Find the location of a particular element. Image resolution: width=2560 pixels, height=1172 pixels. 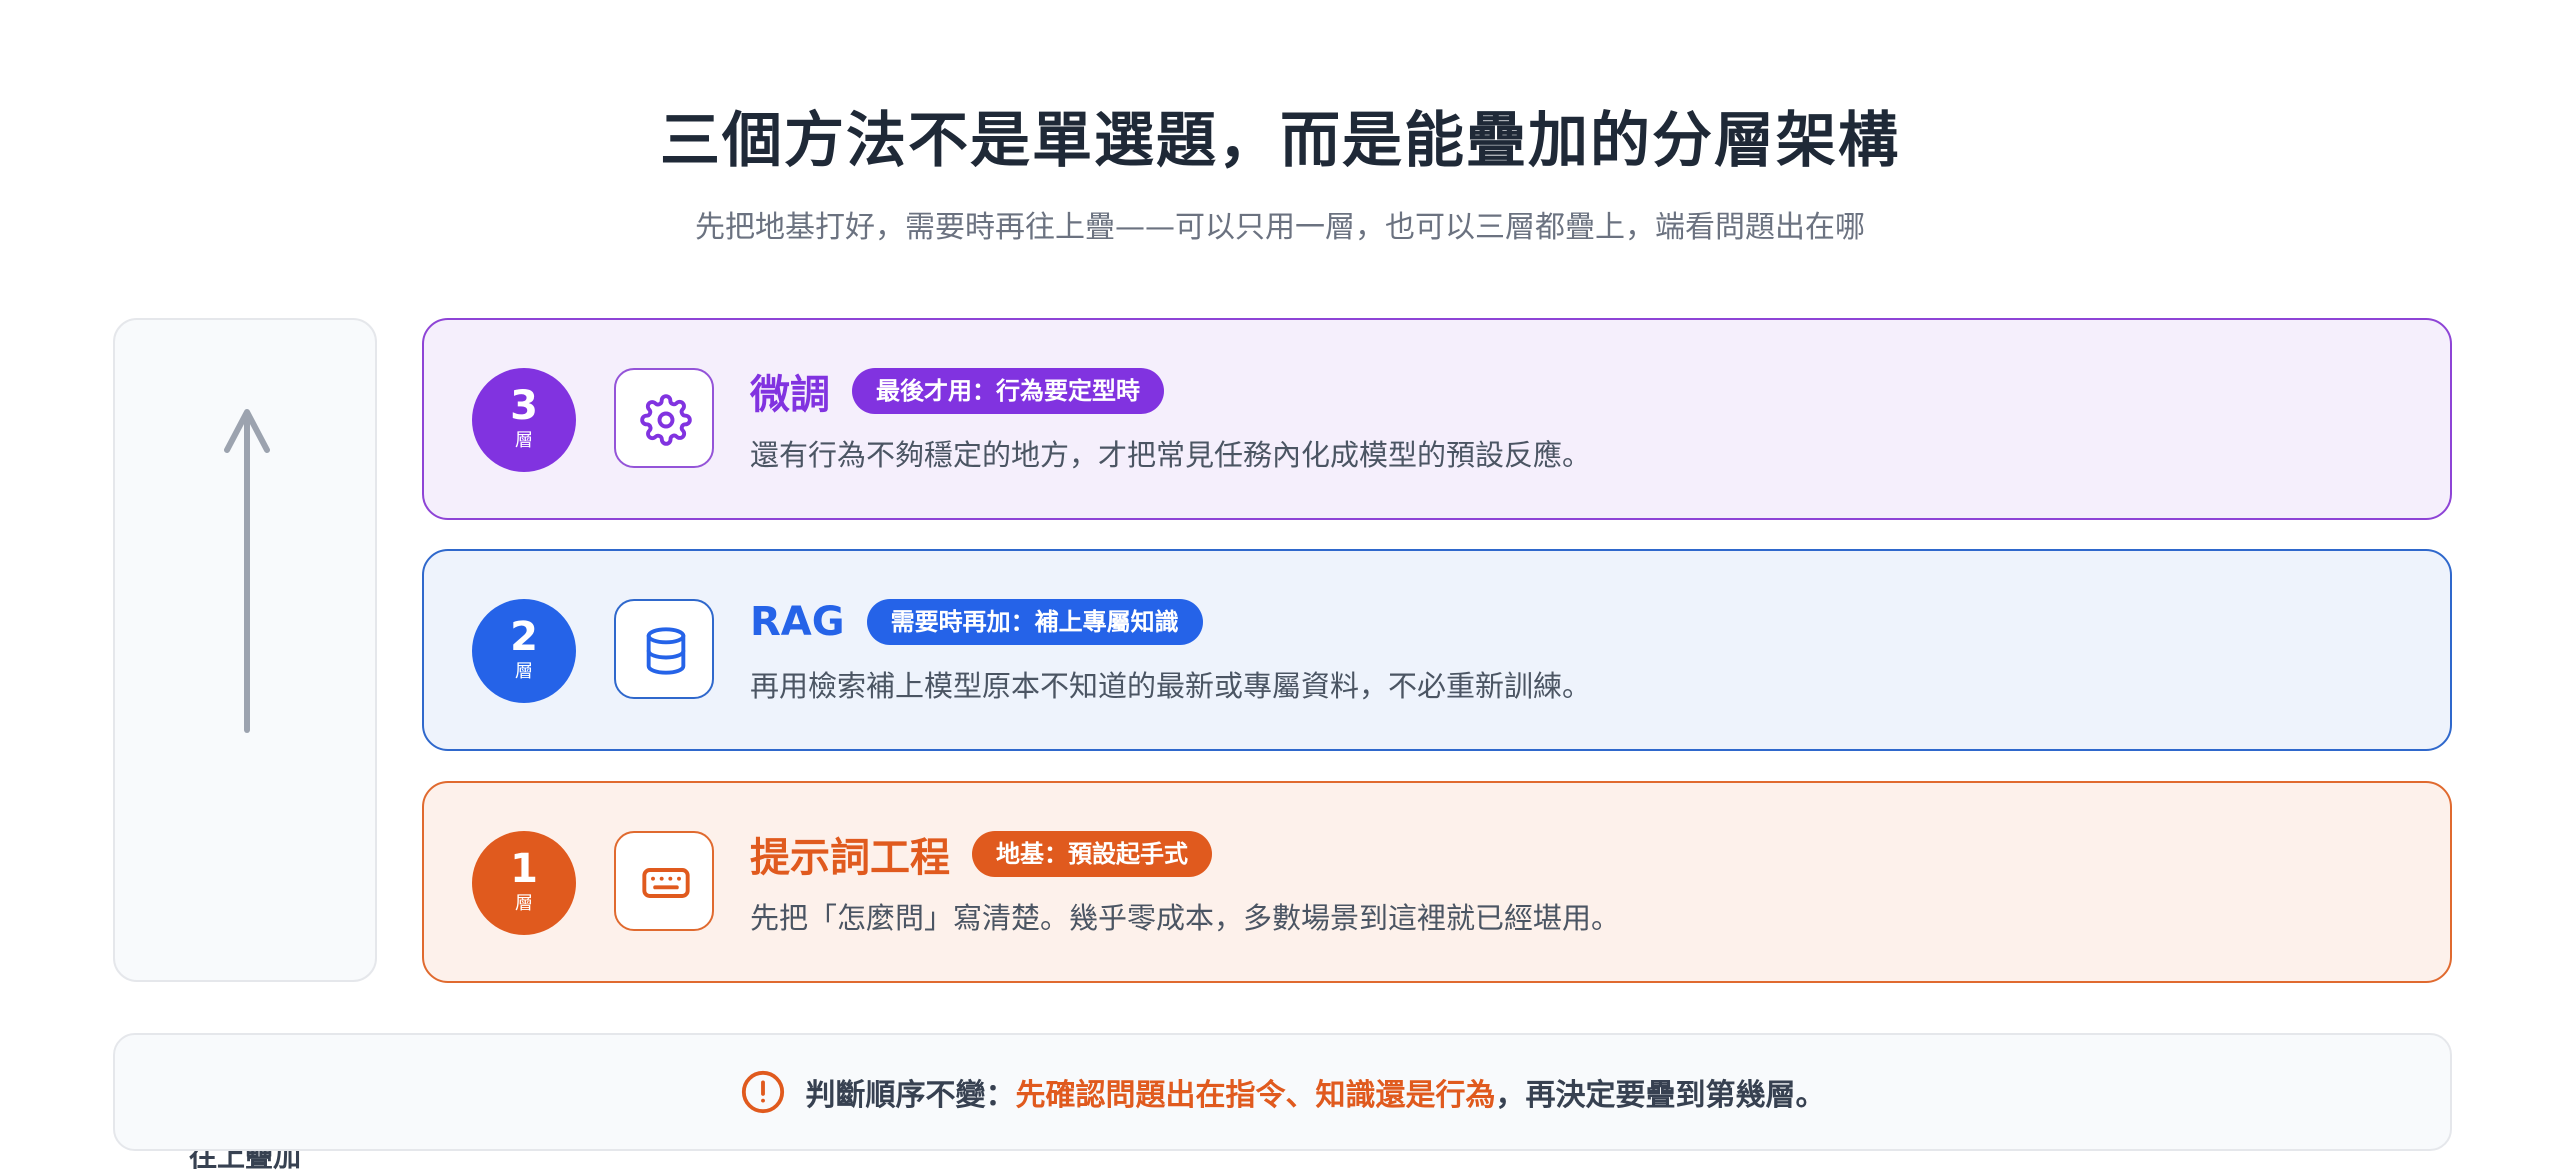

layer-name: 提示詞工程 is located at coordinates (850, 858).